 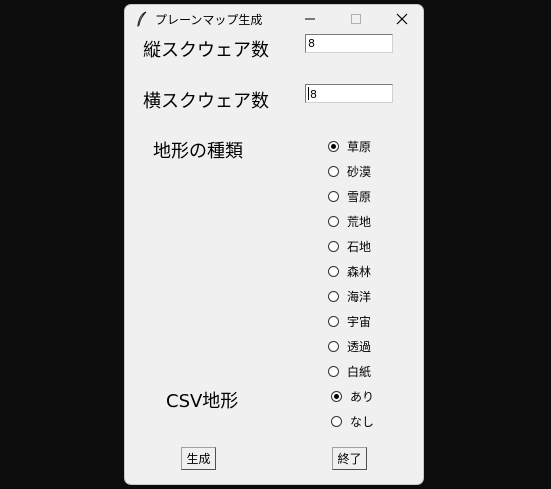 I want to click on rows-input: 8, so click(x=349, y=43).